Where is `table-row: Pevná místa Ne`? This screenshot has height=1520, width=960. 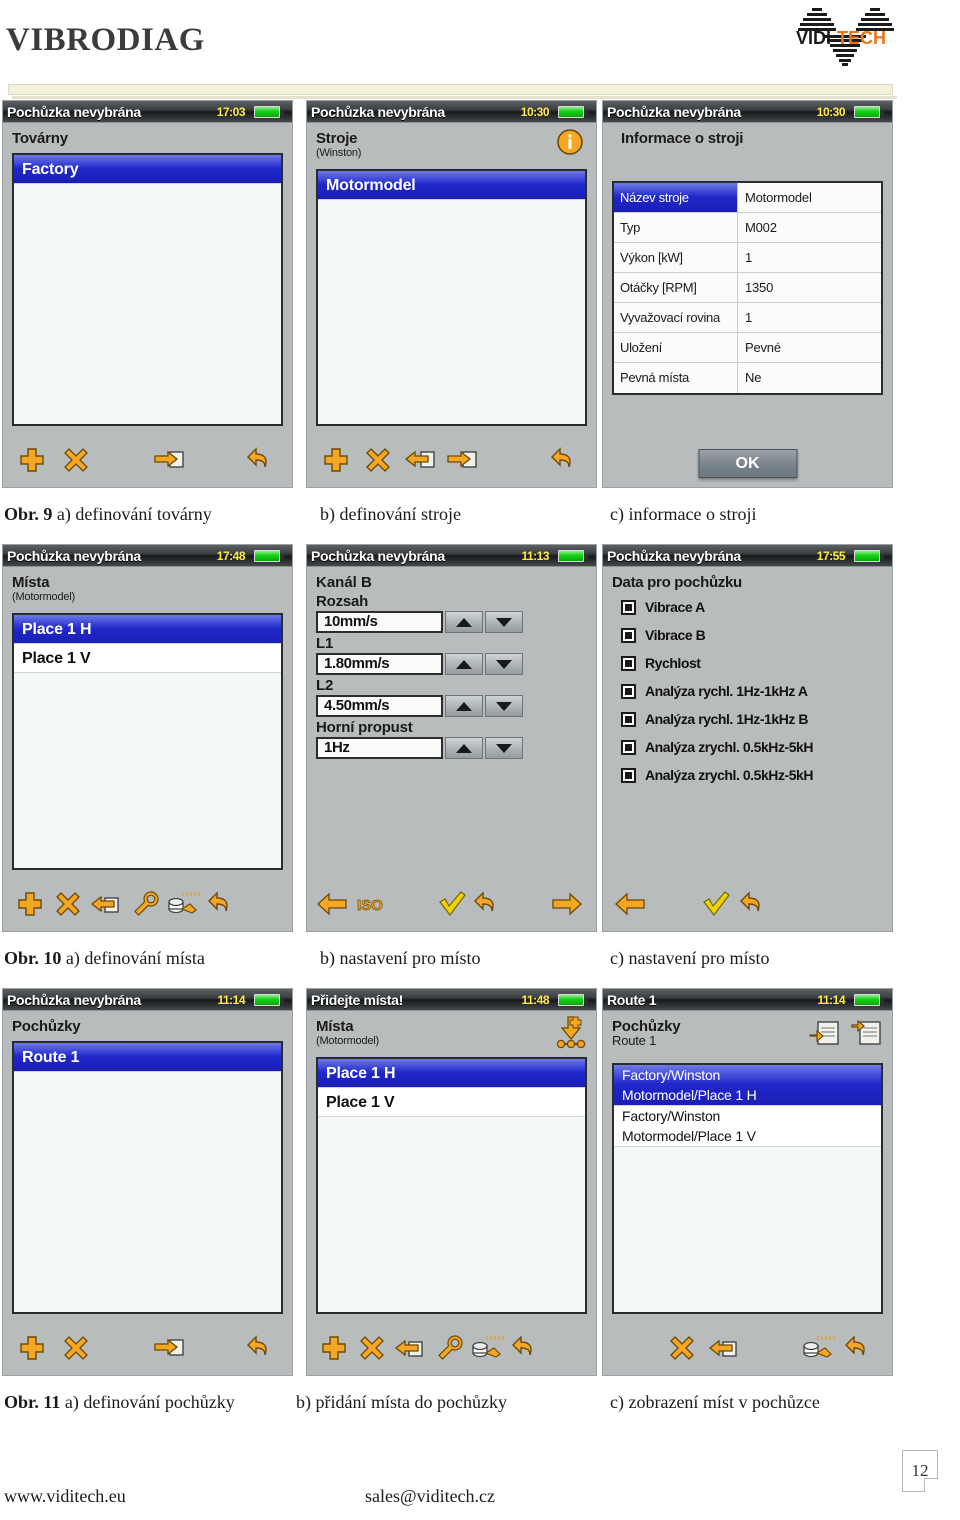 table-row: Pevná místa Ne is located at coordinates (747, 378).